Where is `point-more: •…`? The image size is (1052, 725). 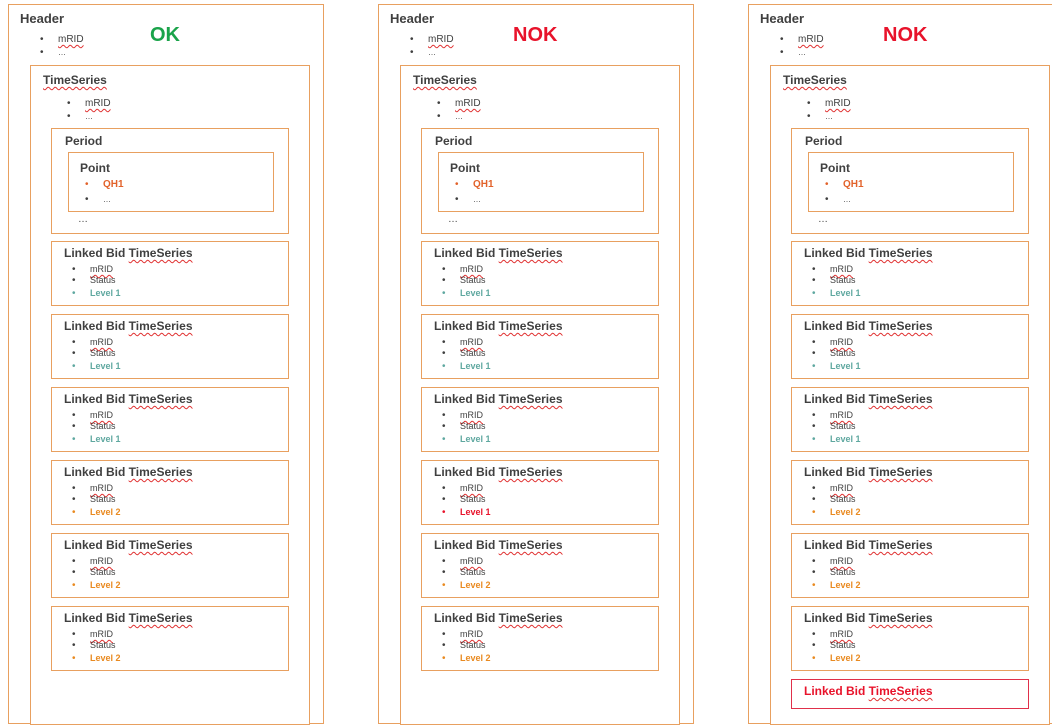 point-more: •… is located at coordinates (468, 199).